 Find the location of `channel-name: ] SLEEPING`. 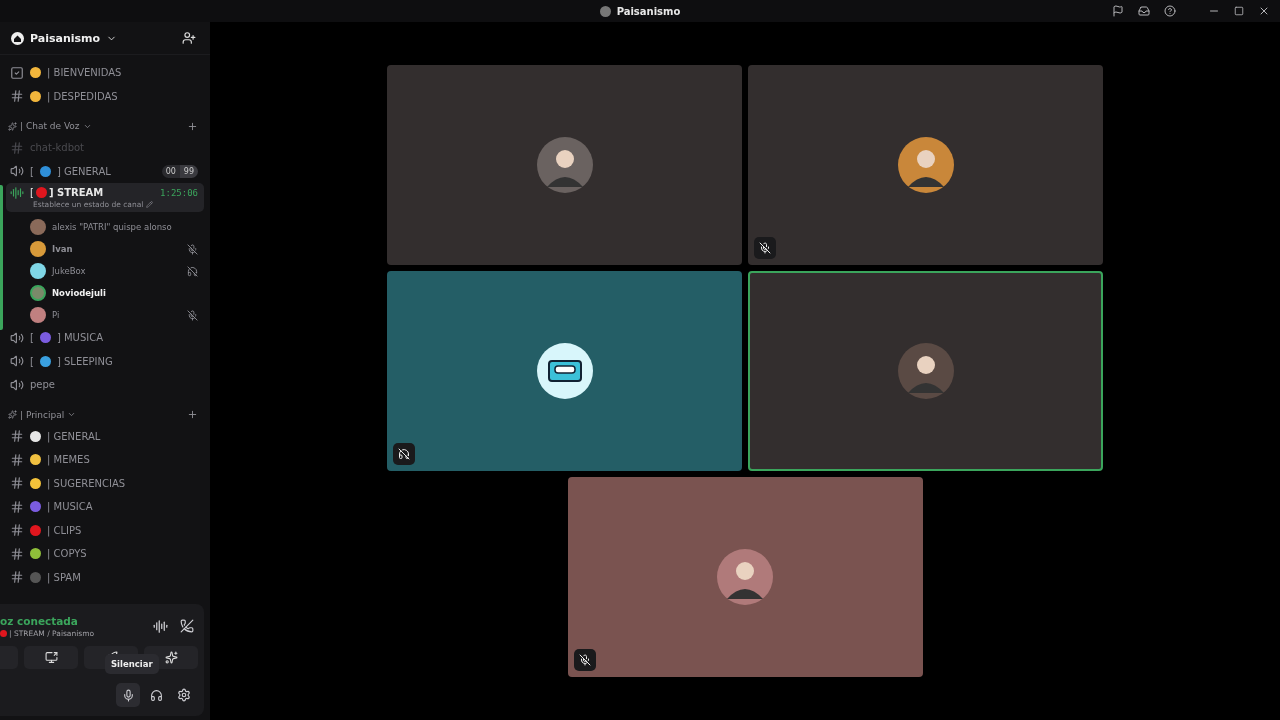

channel-name: ] SLEEPING is located at coordinates (84, 361).